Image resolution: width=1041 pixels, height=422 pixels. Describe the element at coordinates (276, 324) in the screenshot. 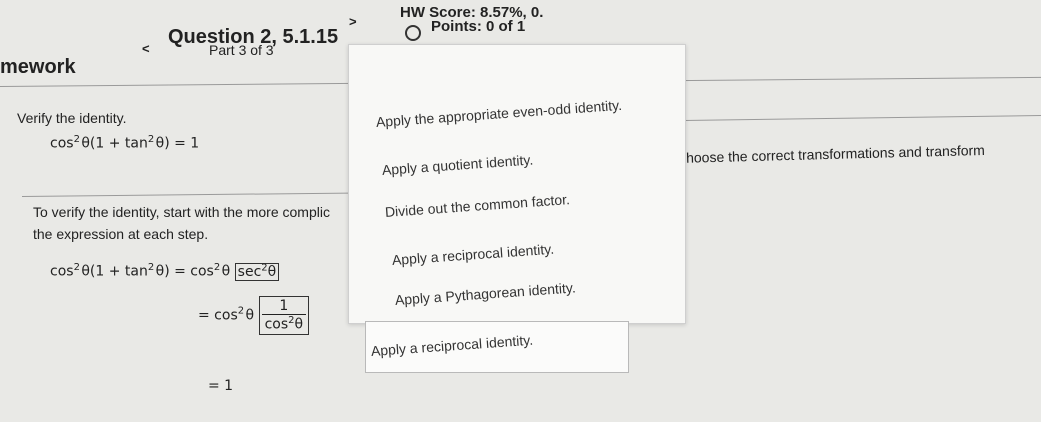

I see `step2-den-cos: cos` at that location.